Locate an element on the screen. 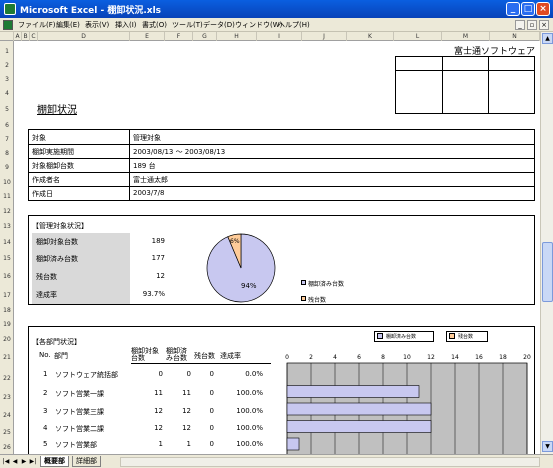 The height and width of the screenshot is (468, 553). column-header: H is located at coordinates (237, 36).